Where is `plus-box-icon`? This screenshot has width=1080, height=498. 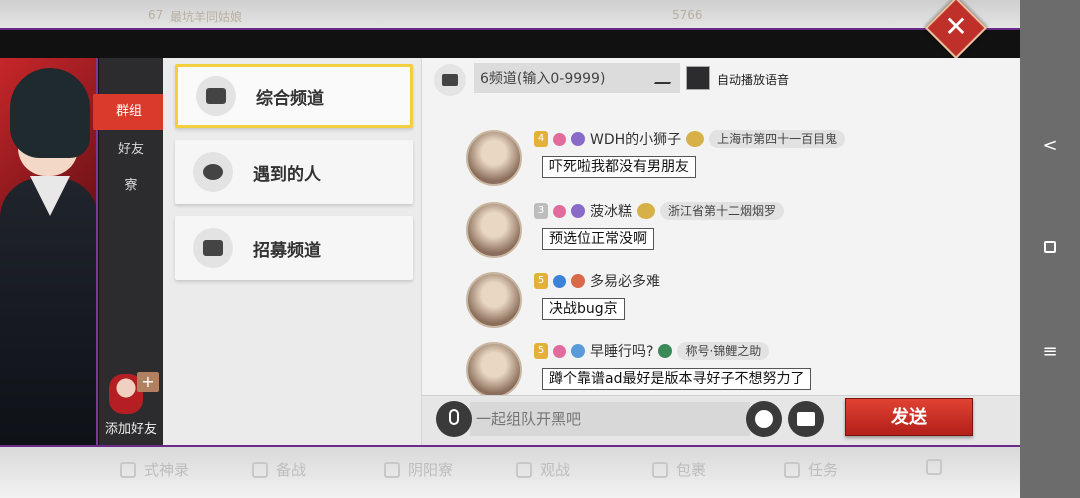
plus-box-icon is located at coordinates (213, 248).